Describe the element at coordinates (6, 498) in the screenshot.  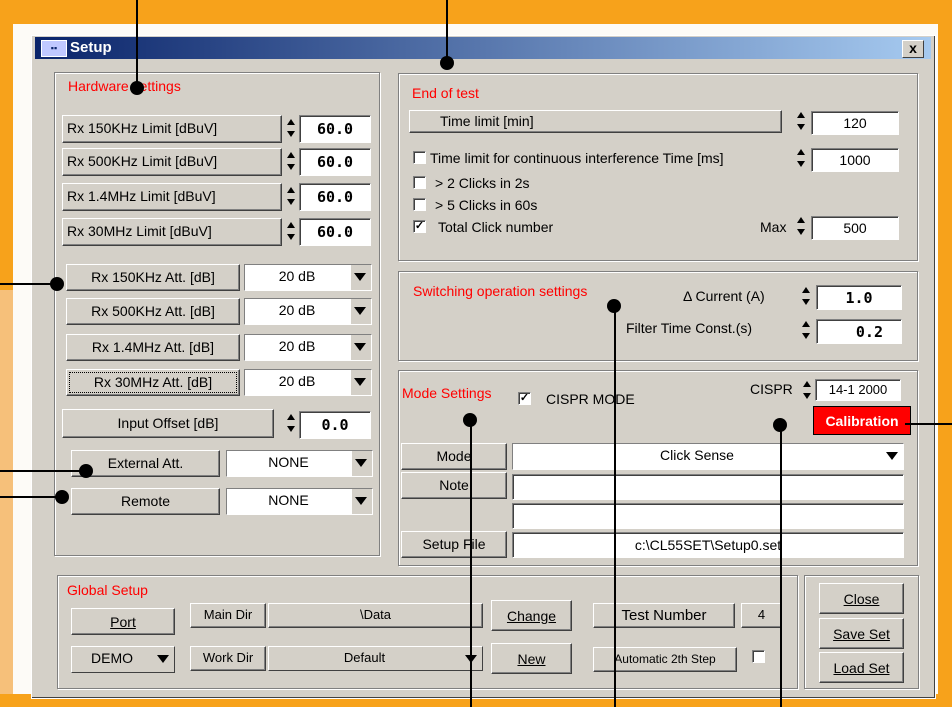
I see `annotation-frame-left-pale` at that location.